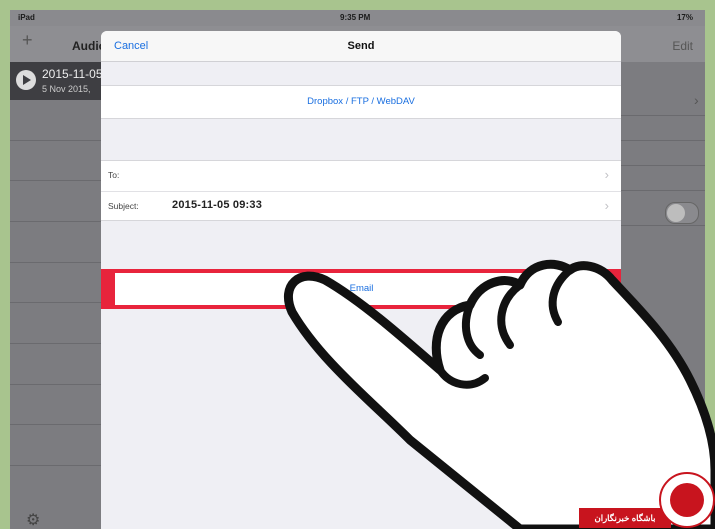  Describe the element at coordinates (647, 499) in the screenshot. I see `watermark-logo: باشگاه خبرنگاران` at that location.